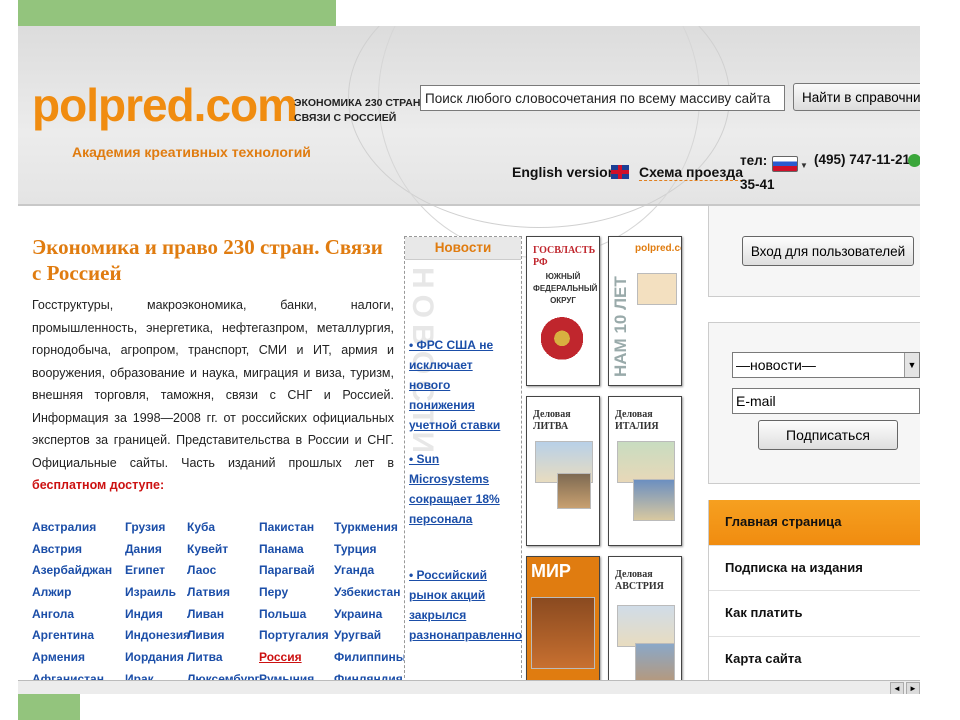  What do you see at coordinates (565, 288) in the screenshot?
I see `cover-subtitle: ЮЖНЫЙ ФЕДЕРАЛЬНЫЙ ОКРУГ` at bounding box center [565, 288].